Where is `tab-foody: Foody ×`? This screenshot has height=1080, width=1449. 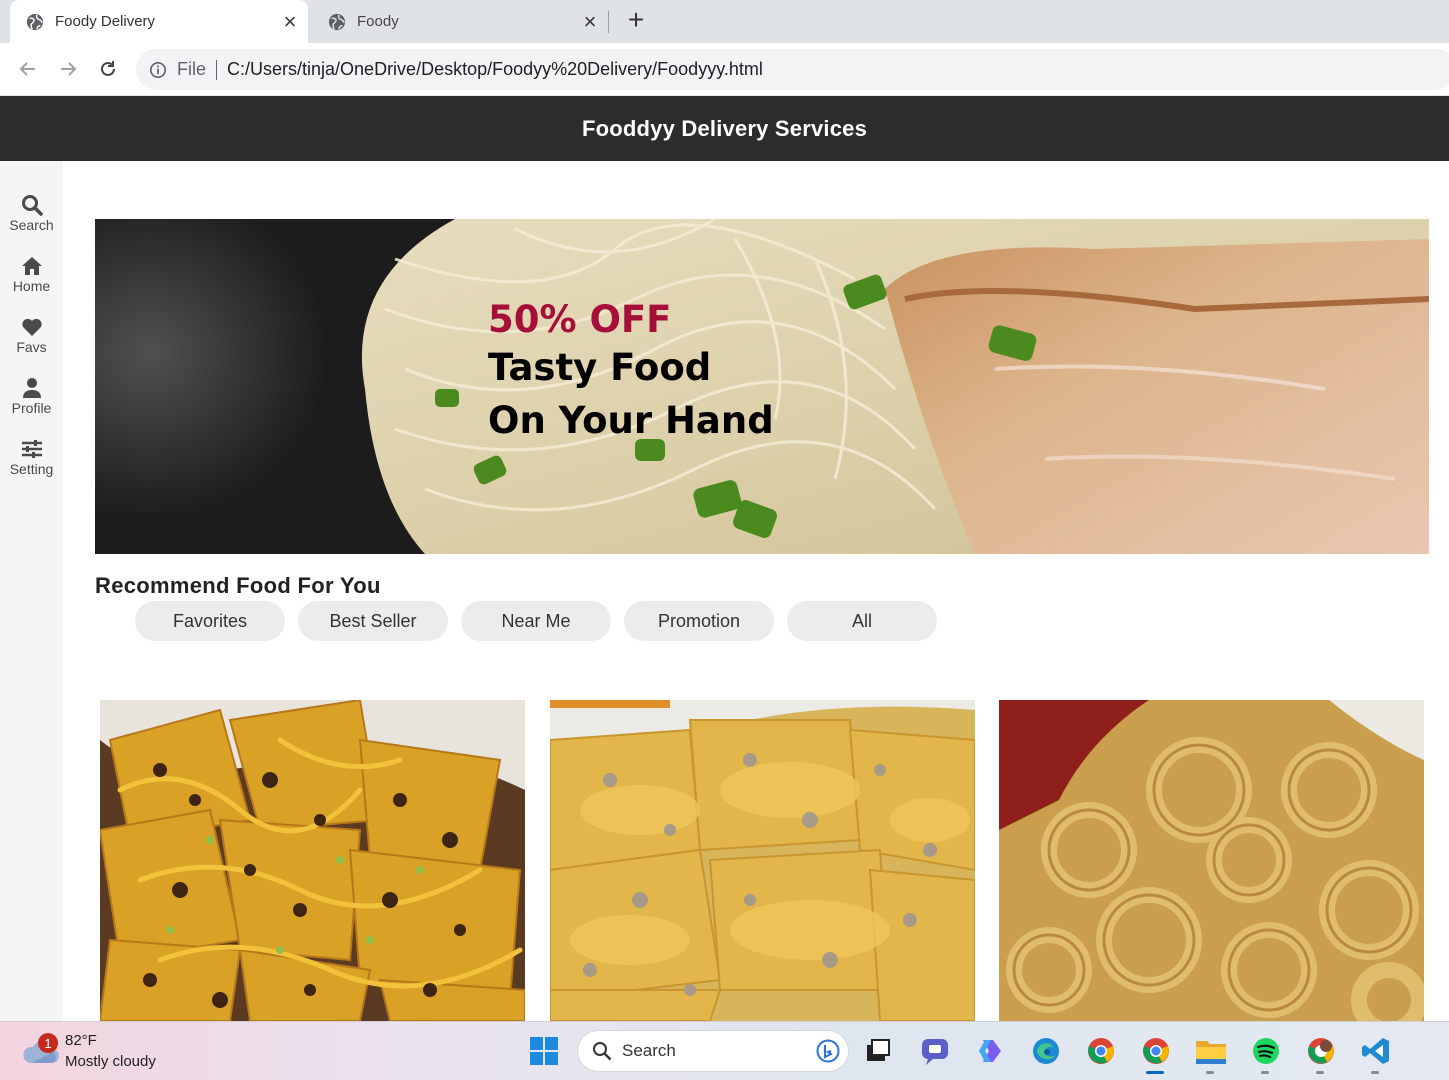
tab-foody: Foody × is located at coordinates (460, 21).